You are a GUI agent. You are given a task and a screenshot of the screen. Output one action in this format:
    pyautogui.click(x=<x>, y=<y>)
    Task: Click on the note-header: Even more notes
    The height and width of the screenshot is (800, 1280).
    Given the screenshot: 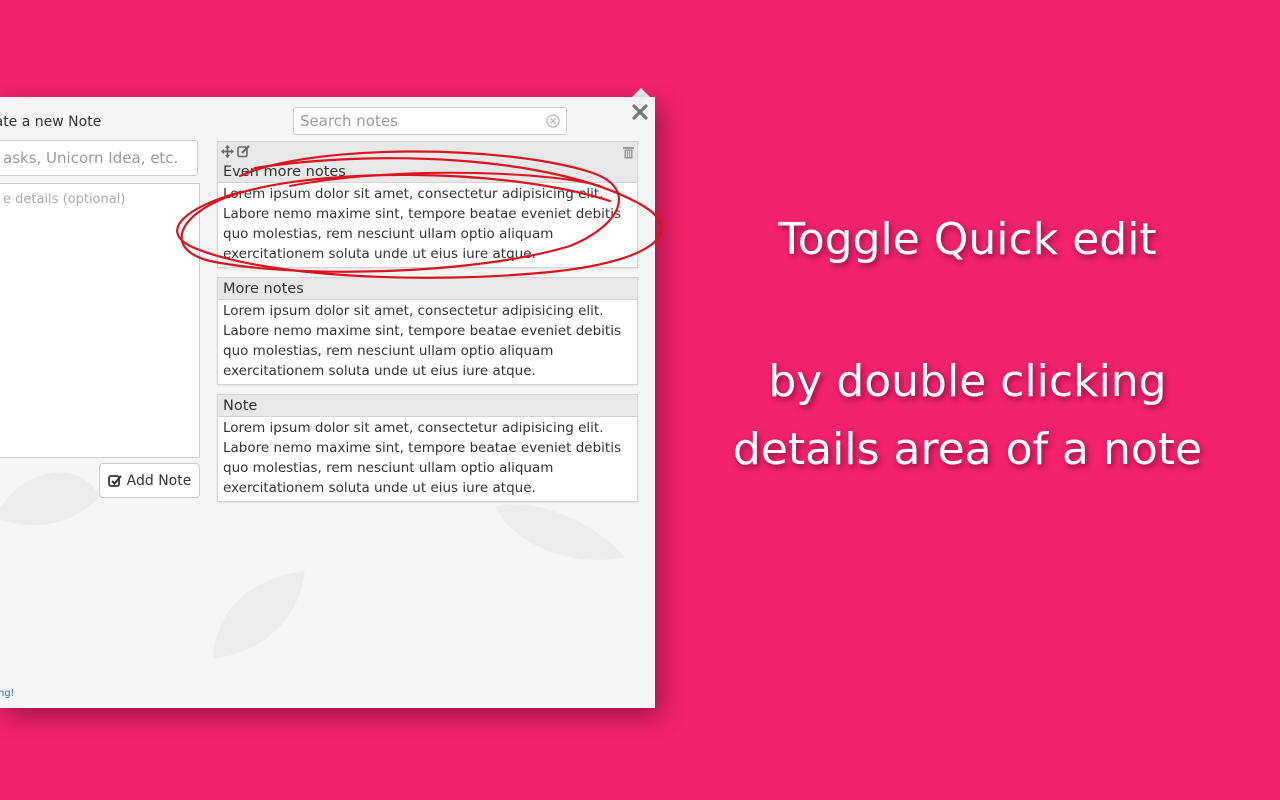 What is the action you would take?
    pyautogui.click(x=427, y=162)
    